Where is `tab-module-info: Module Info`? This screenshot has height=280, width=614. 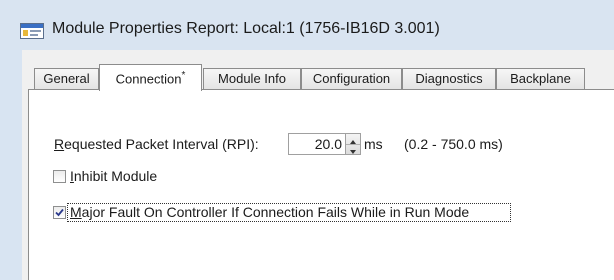 tab-module-info: Module Info is located at coordinates (252, 78).